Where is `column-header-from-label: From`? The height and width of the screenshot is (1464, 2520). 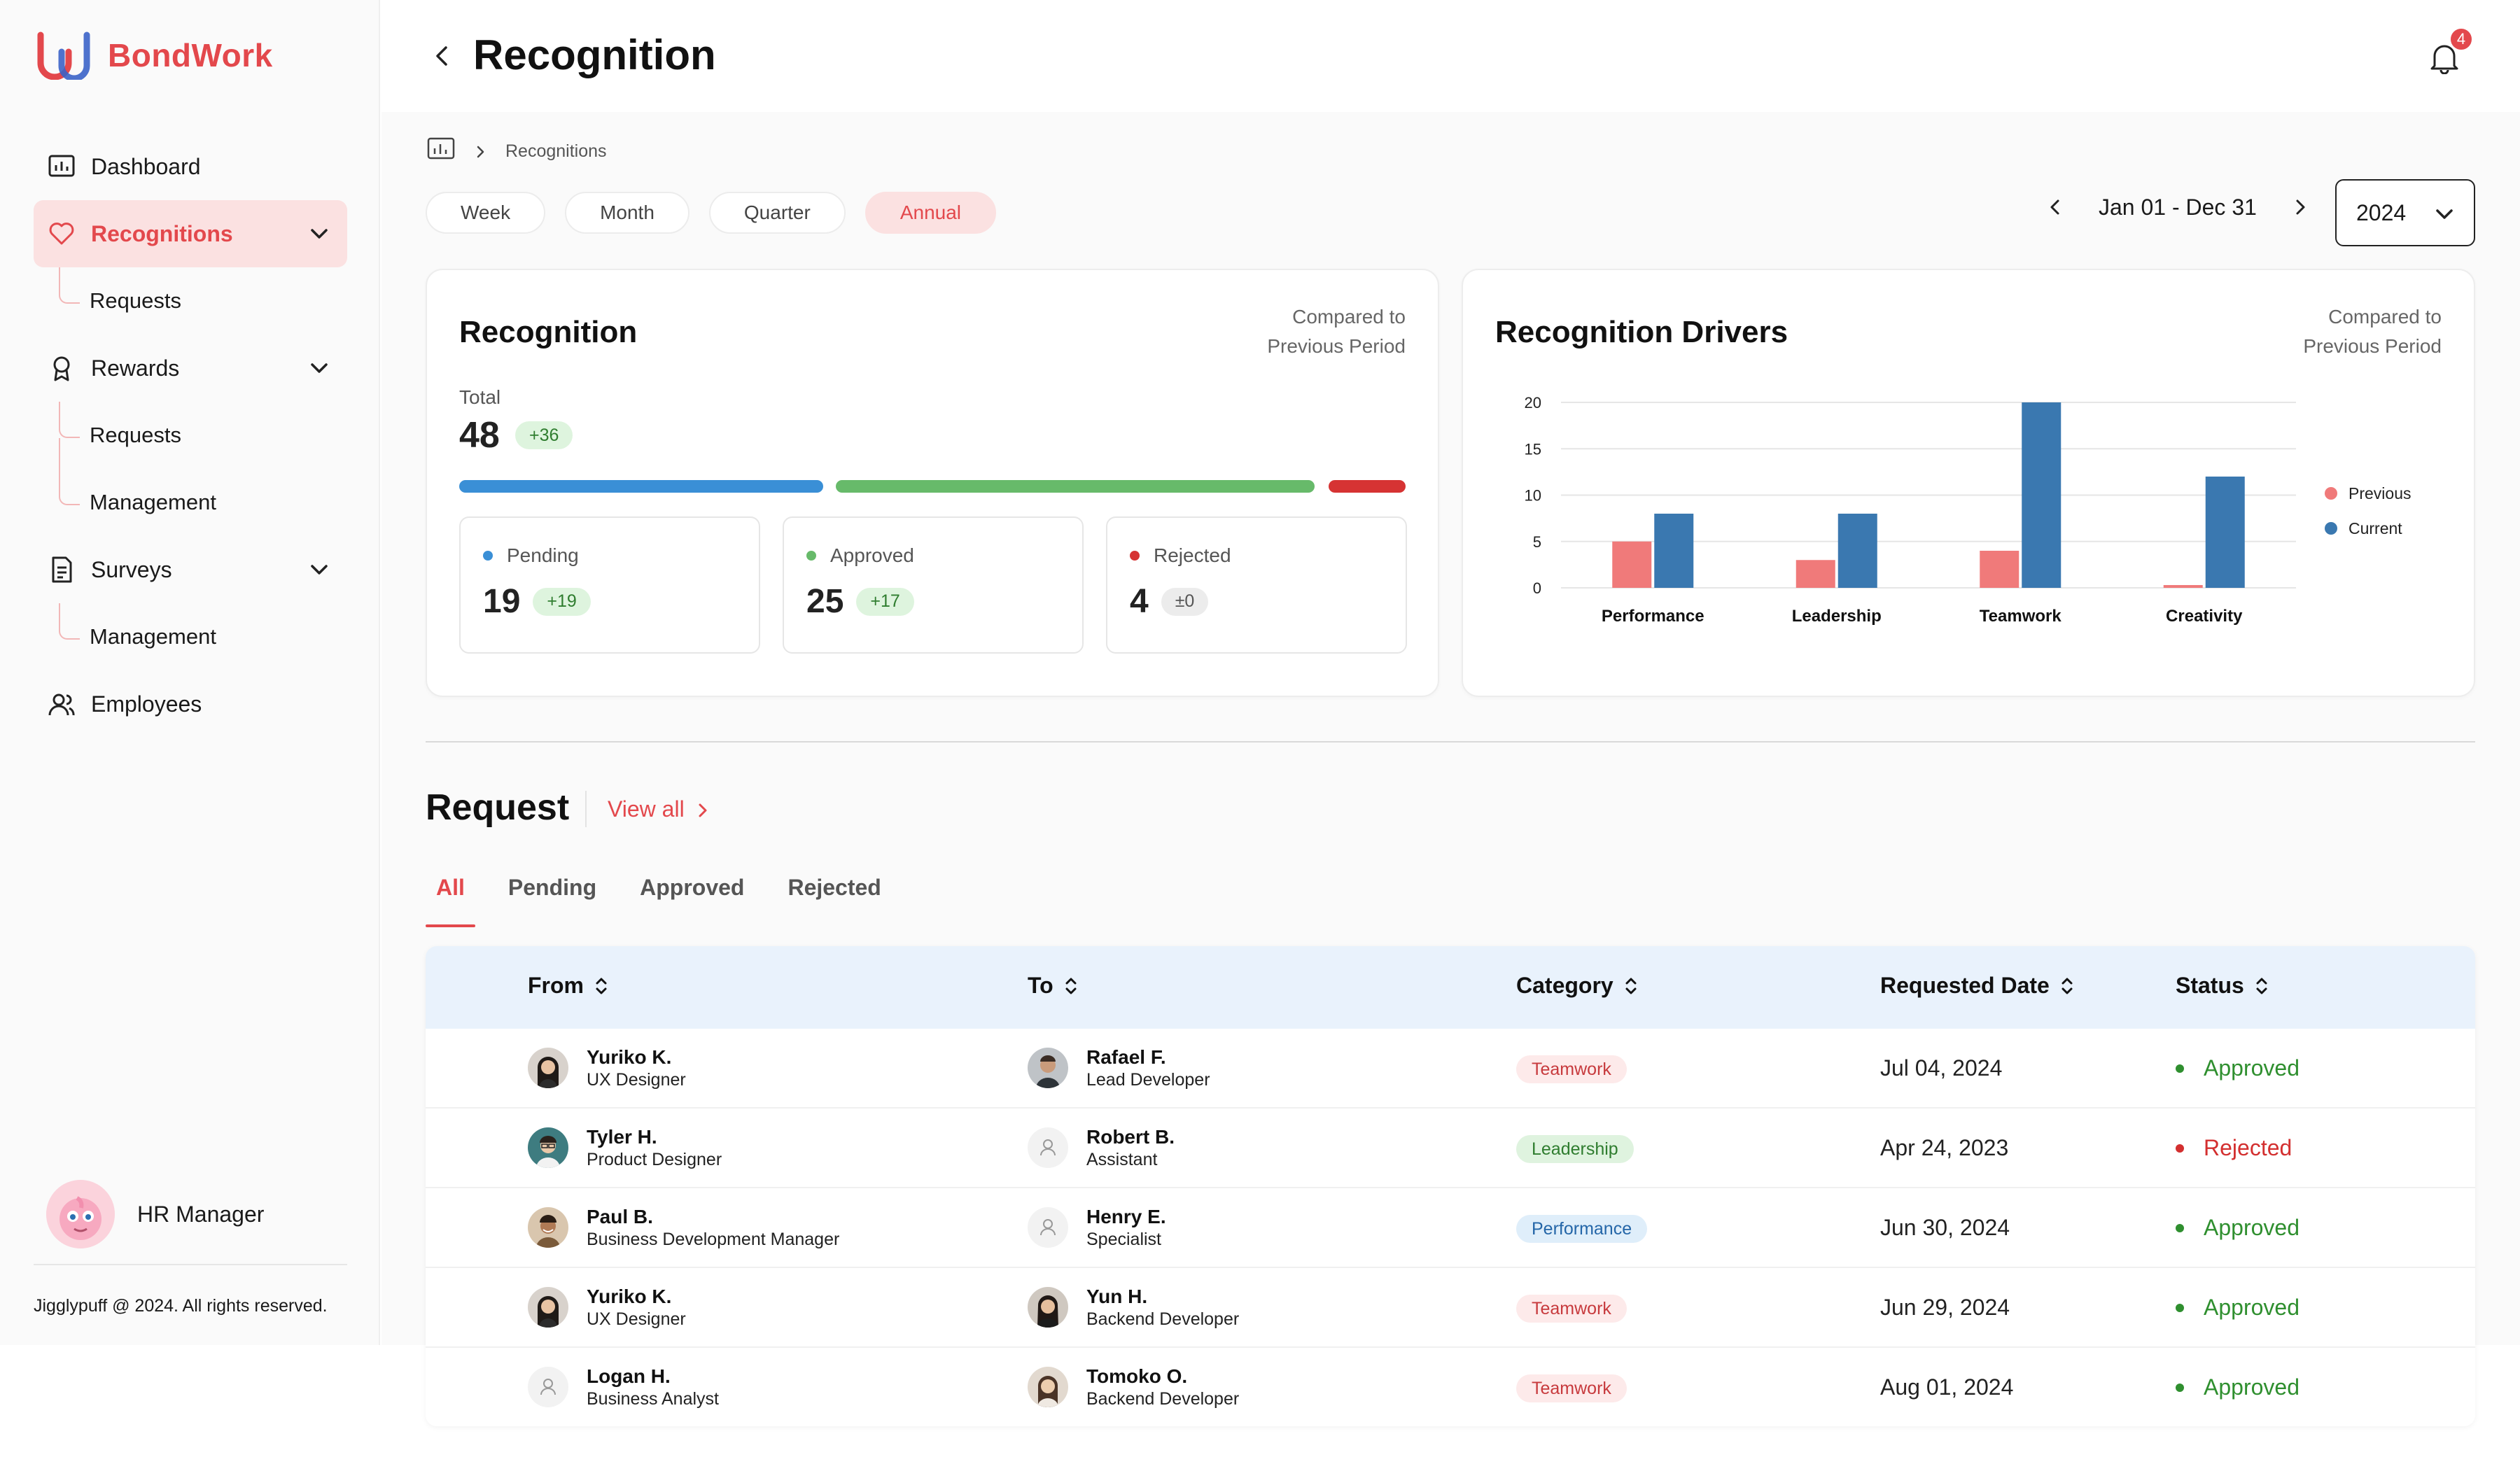
column-header-from-label: From is located at coordinates (556, 985).